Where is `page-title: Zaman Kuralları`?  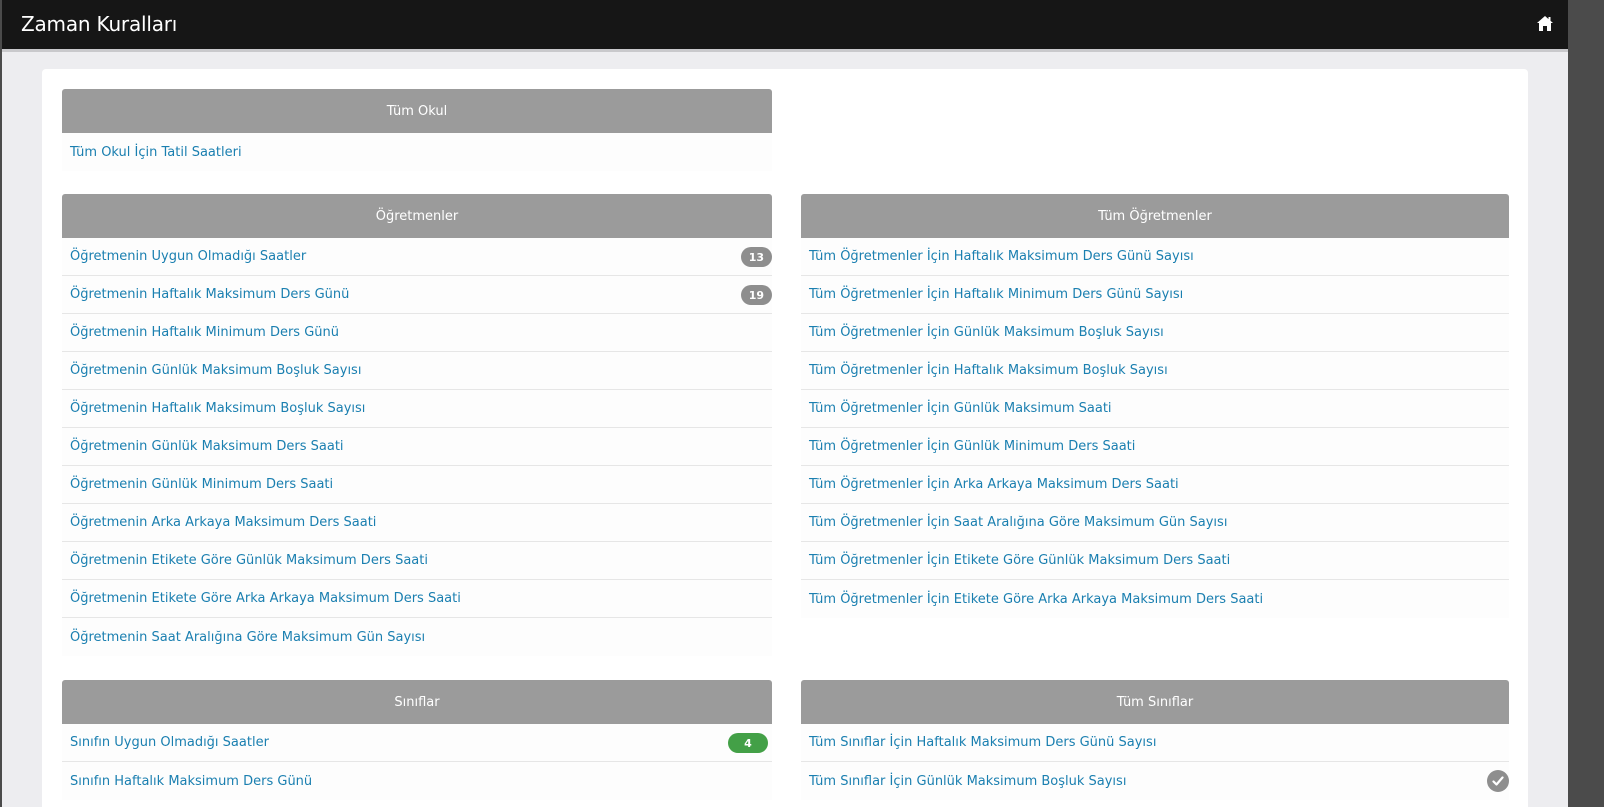
page-title: Zaman Kuralları is located at coordinates (99, 24).